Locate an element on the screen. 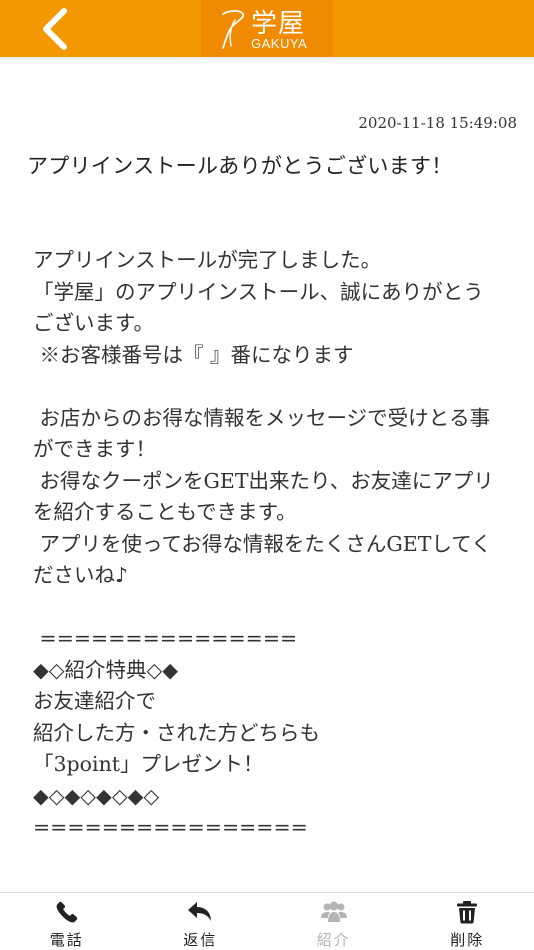 The image size is (534, 950). app-logo: 学屋 GAKUYA is located at coordinates (267, 28).